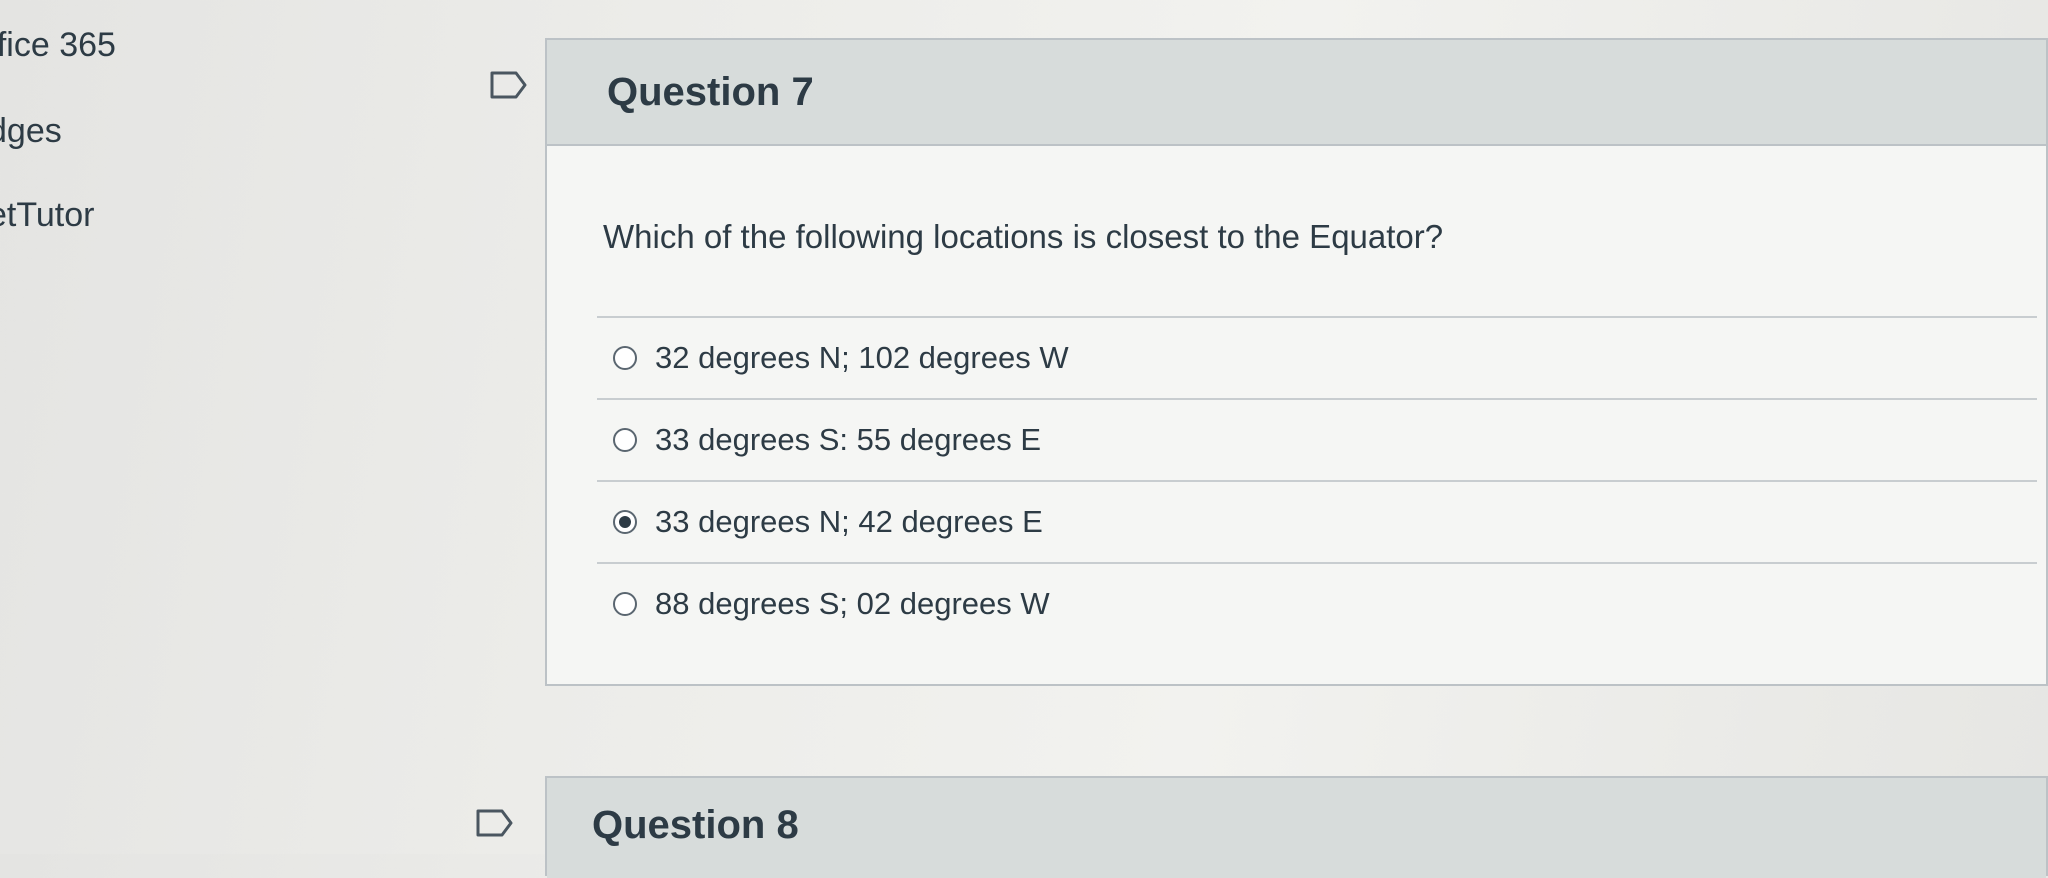 The image size is (2048, 878). I want to click on answer-label: 33 degrees N; 42 degrees E, so click(849, 521).